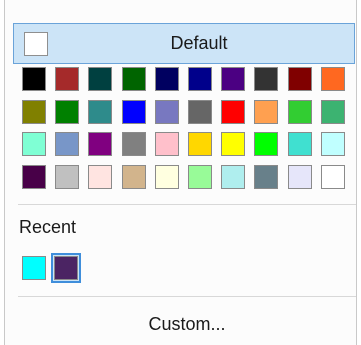  I want to click on default-color-button: Default, so click(184, 43).